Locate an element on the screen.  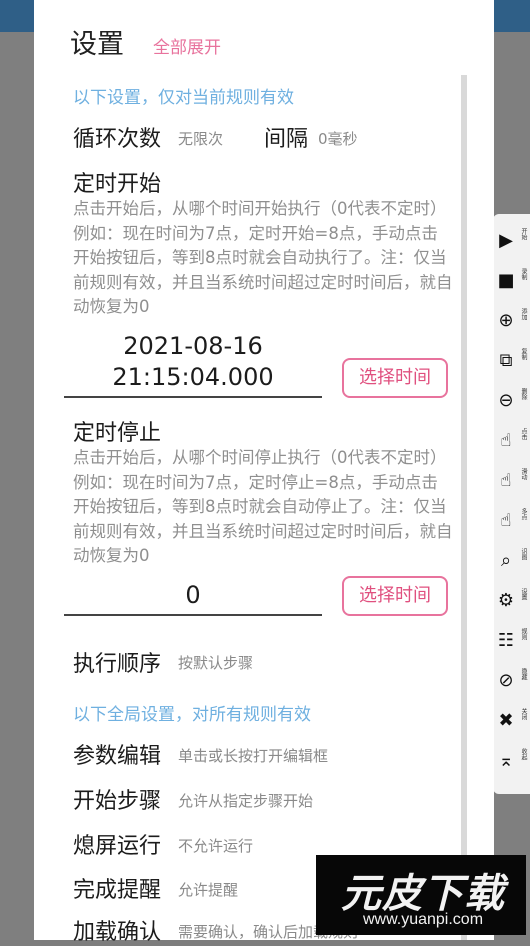
tap-icon: ☝ is located at coordinates (506, 440).